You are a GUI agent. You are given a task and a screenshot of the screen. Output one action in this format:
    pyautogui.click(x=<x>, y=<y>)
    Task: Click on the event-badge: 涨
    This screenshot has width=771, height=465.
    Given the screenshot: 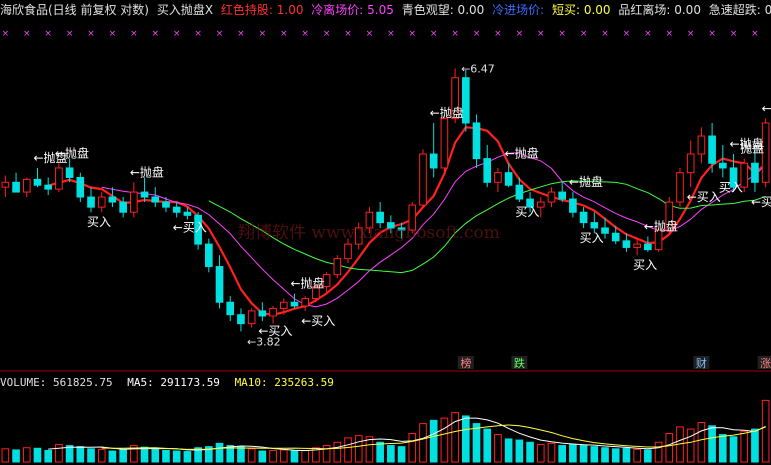 What is the action you would take?
    pyautogui.click(x=765, y=363)
    